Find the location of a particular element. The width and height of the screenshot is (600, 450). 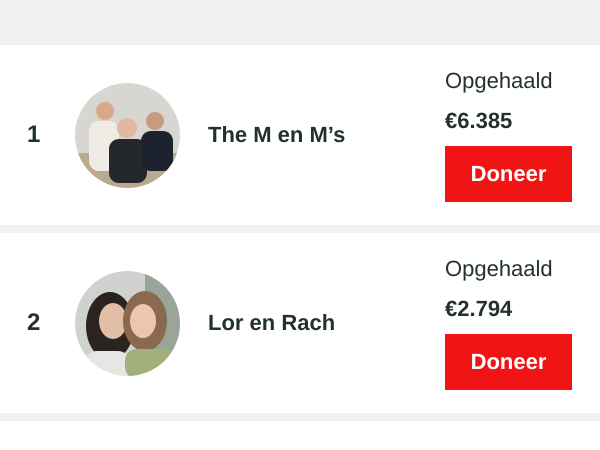

team-name: Lor en Rach is located at coordinates (272, 323).